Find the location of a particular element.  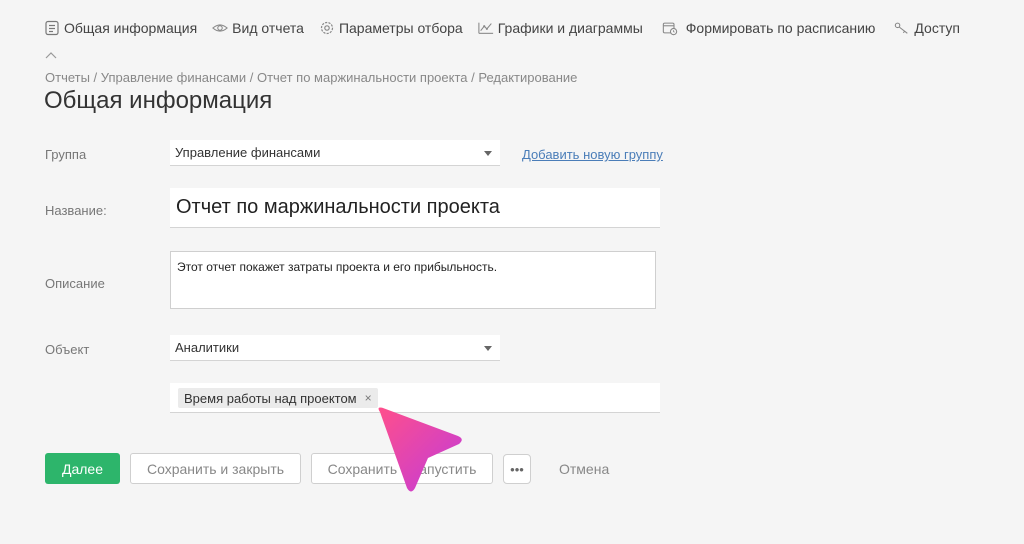

tab-general-info: Общая информация is located at coordinates (120, 28).